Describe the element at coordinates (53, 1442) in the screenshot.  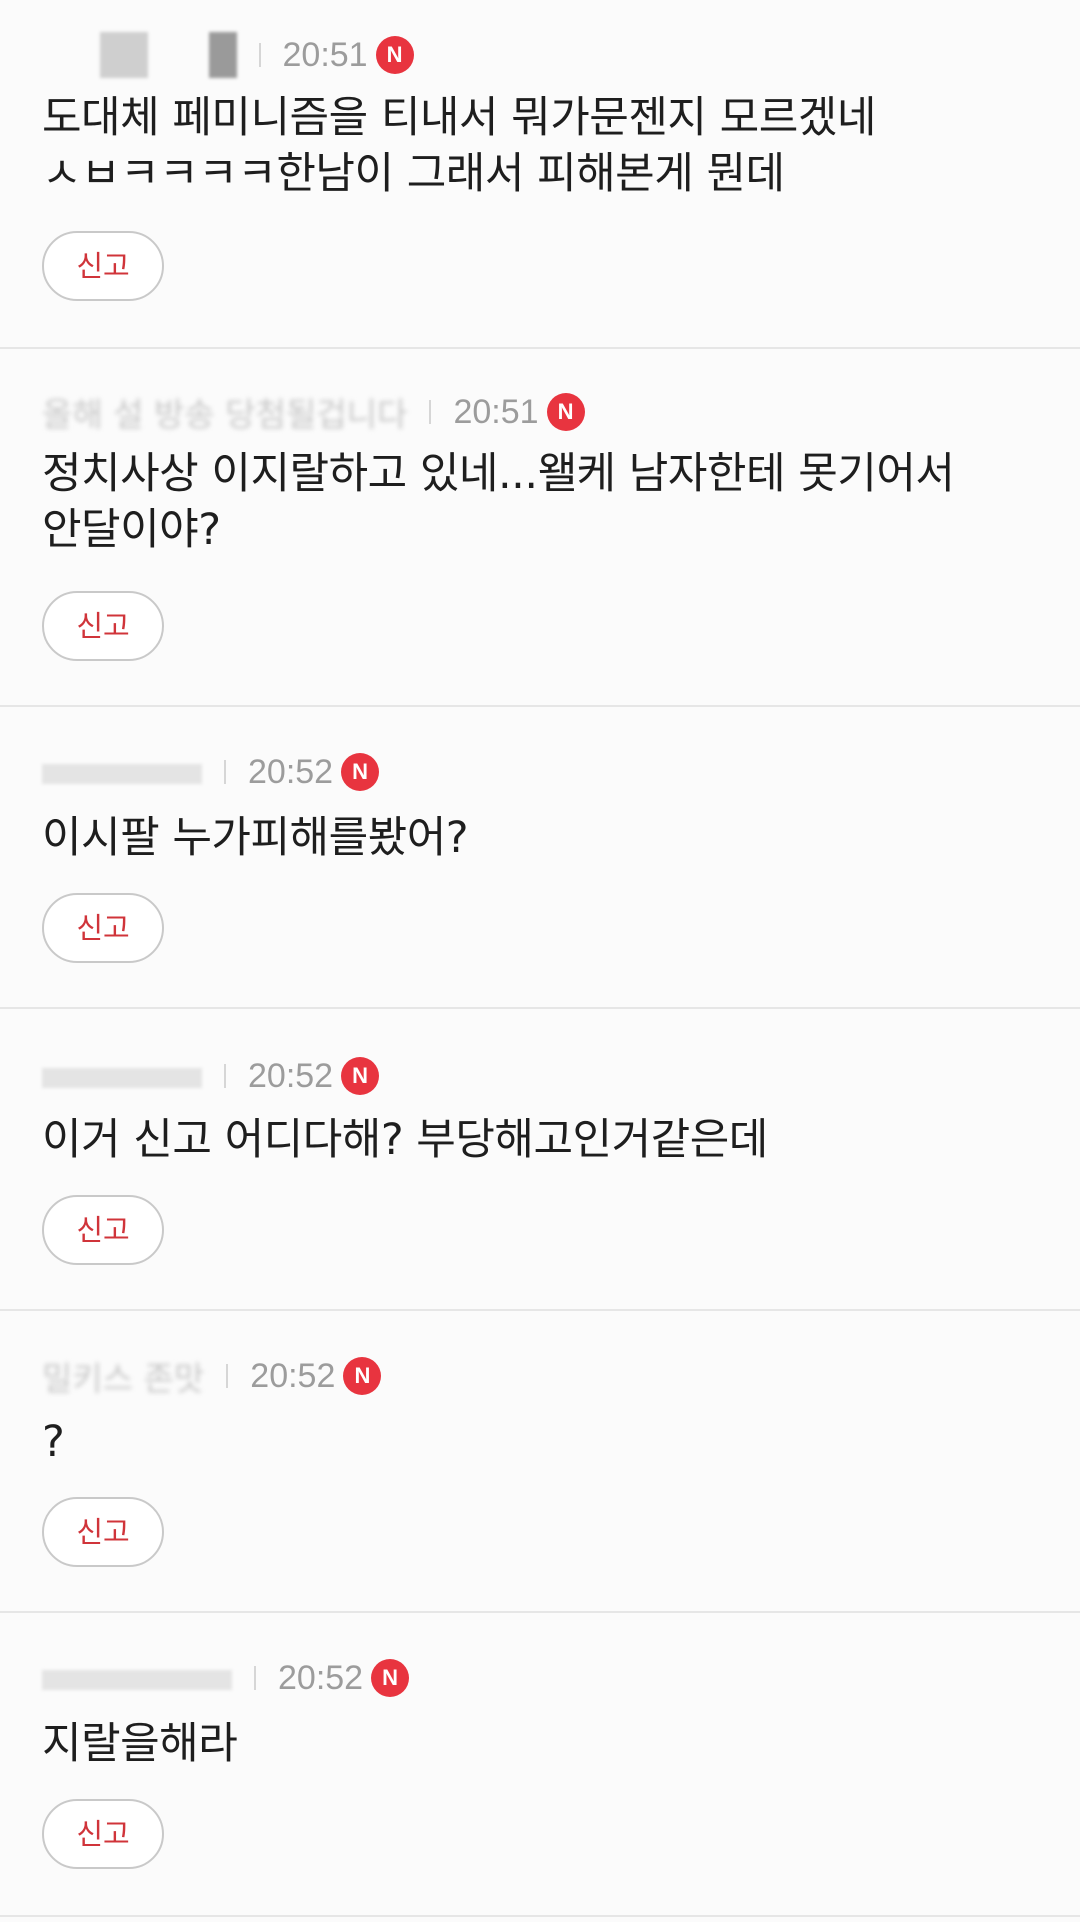
I see `comment-text: ?` at that location.